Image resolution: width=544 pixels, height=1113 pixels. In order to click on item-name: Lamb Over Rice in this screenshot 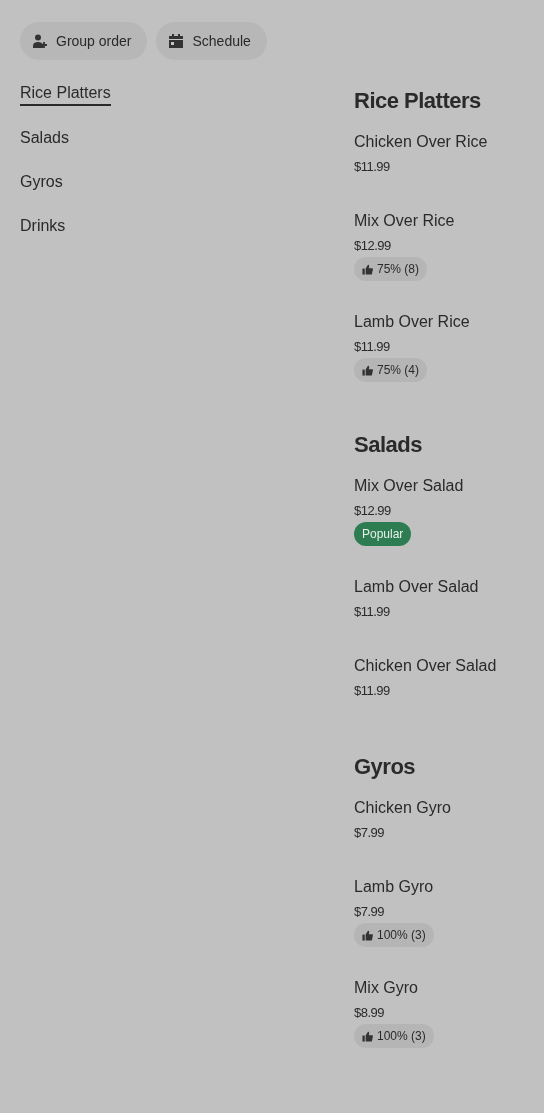, I will do `click(412, 322)`.